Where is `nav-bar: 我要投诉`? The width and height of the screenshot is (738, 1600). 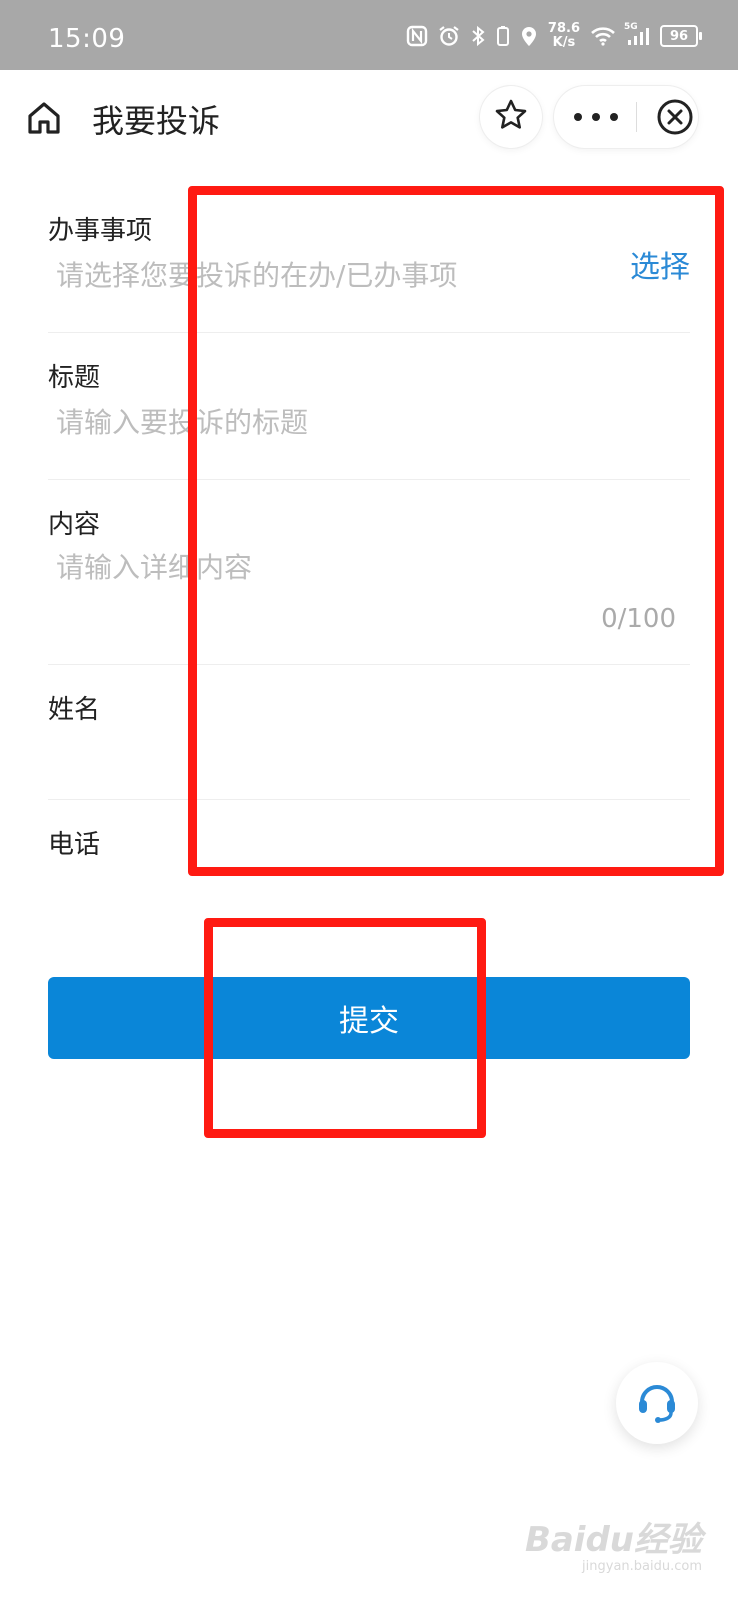 nav-bar: 我要投诉 is located at coordinates (369, 118).